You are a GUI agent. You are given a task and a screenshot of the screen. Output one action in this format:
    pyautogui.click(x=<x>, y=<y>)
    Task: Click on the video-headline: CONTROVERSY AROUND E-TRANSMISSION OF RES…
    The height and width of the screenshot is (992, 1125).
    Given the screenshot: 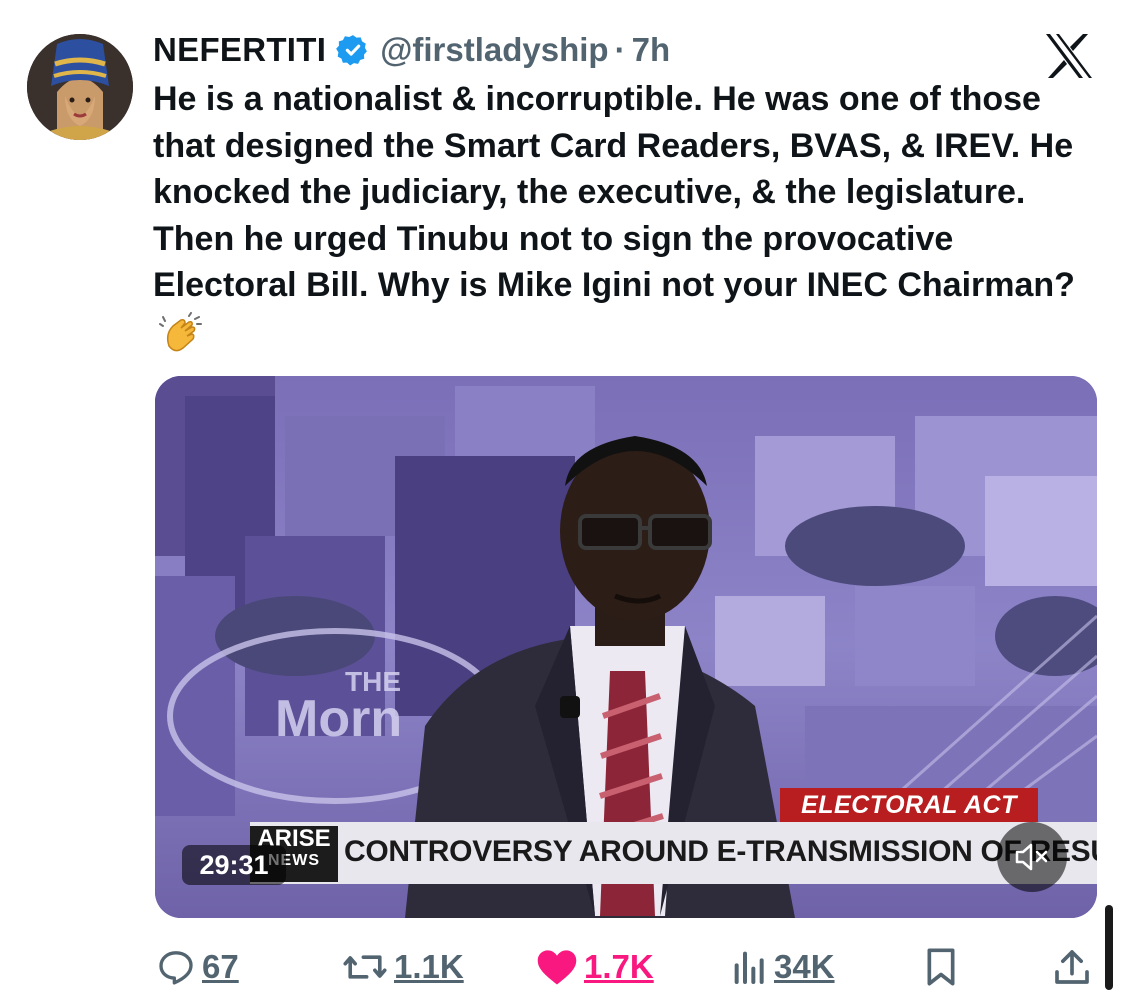 What is the action you would take?
    pyautogui.click(x=720, y=851)
    